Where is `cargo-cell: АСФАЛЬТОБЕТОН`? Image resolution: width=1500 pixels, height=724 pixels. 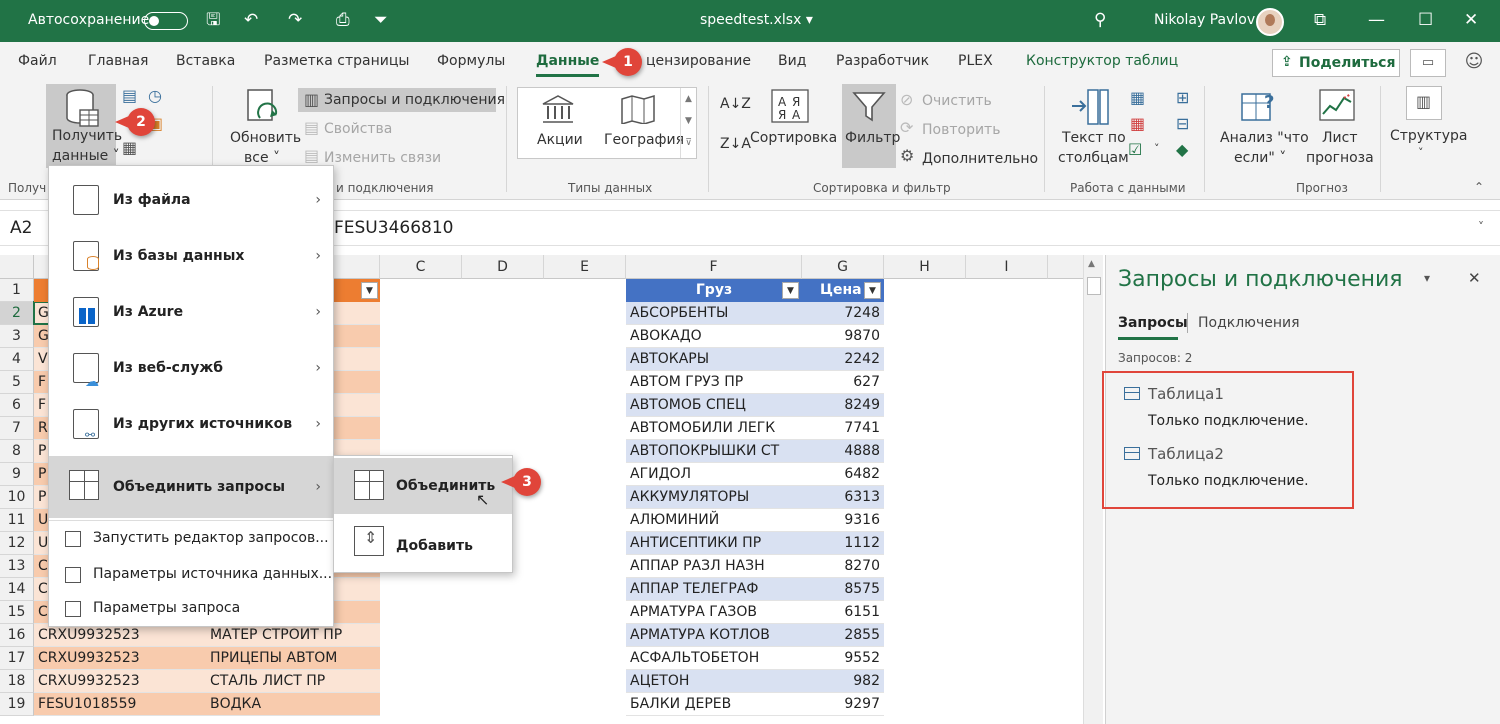
cargo-cell: АСФАЛЬТОБЕТОН is located at coordinates (714, 658).